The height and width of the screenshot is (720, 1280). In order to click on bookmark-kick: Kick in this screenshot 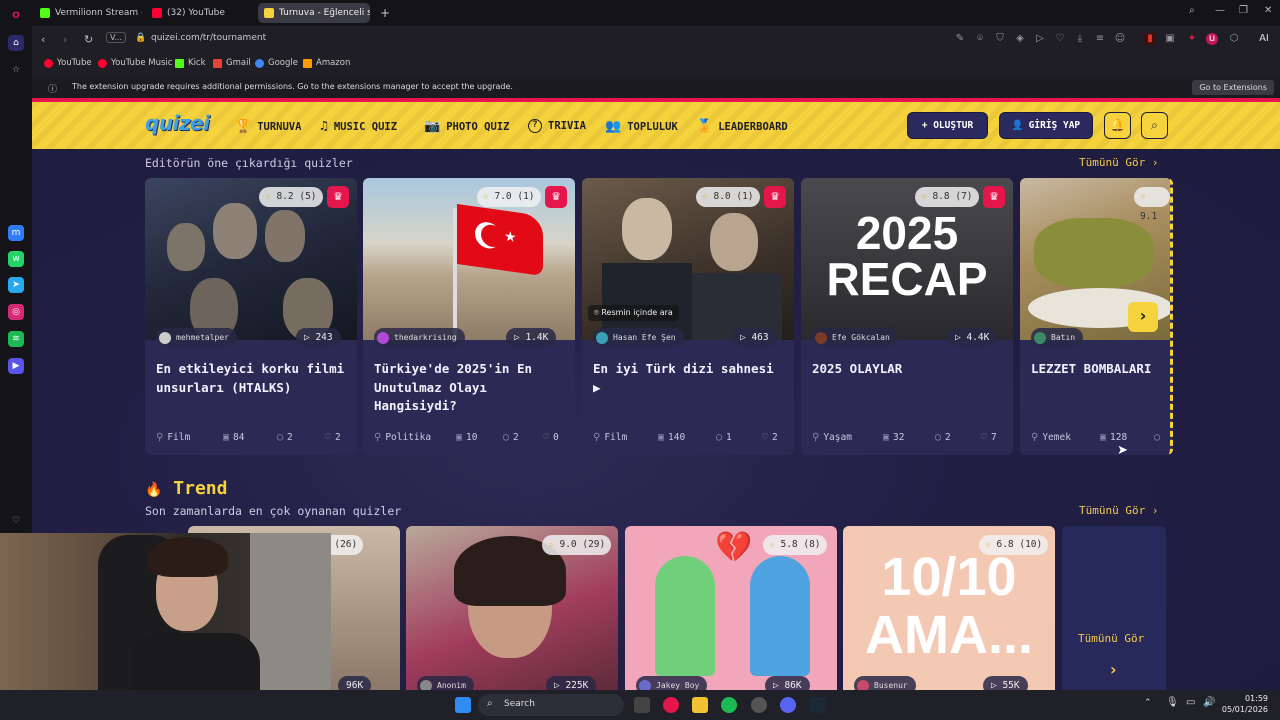, I will do `click(190, 63)`.